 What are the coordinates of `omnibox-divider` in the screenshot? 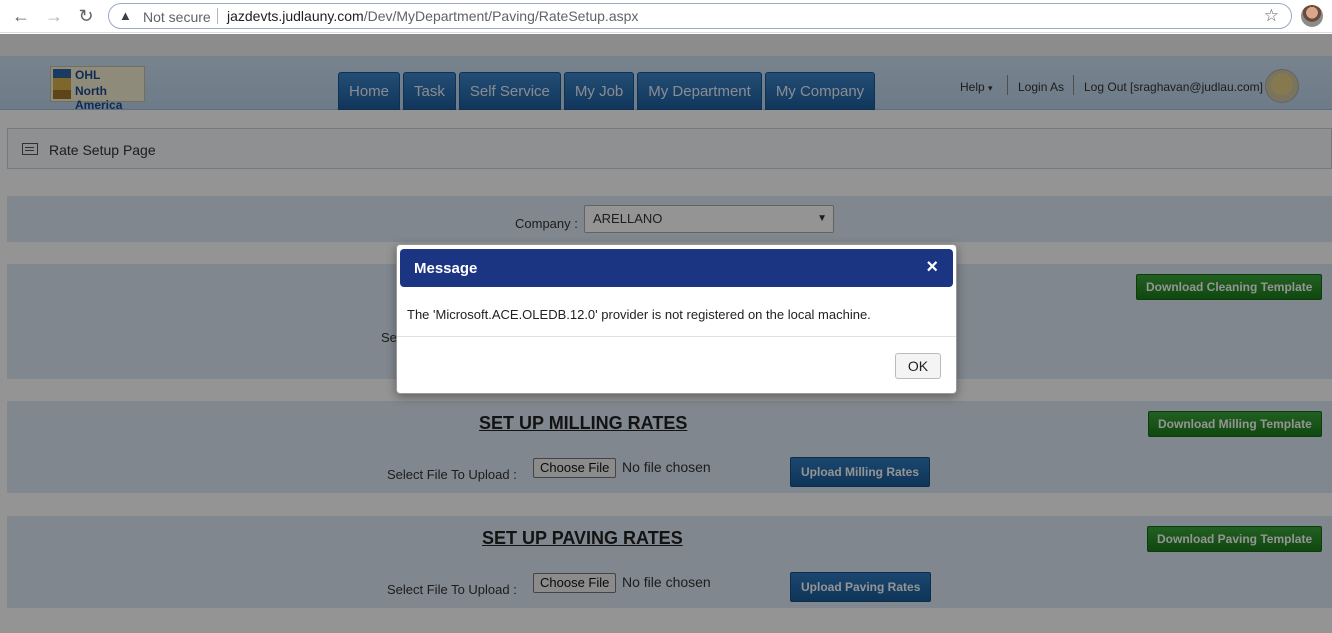 It's located at (217, 16).